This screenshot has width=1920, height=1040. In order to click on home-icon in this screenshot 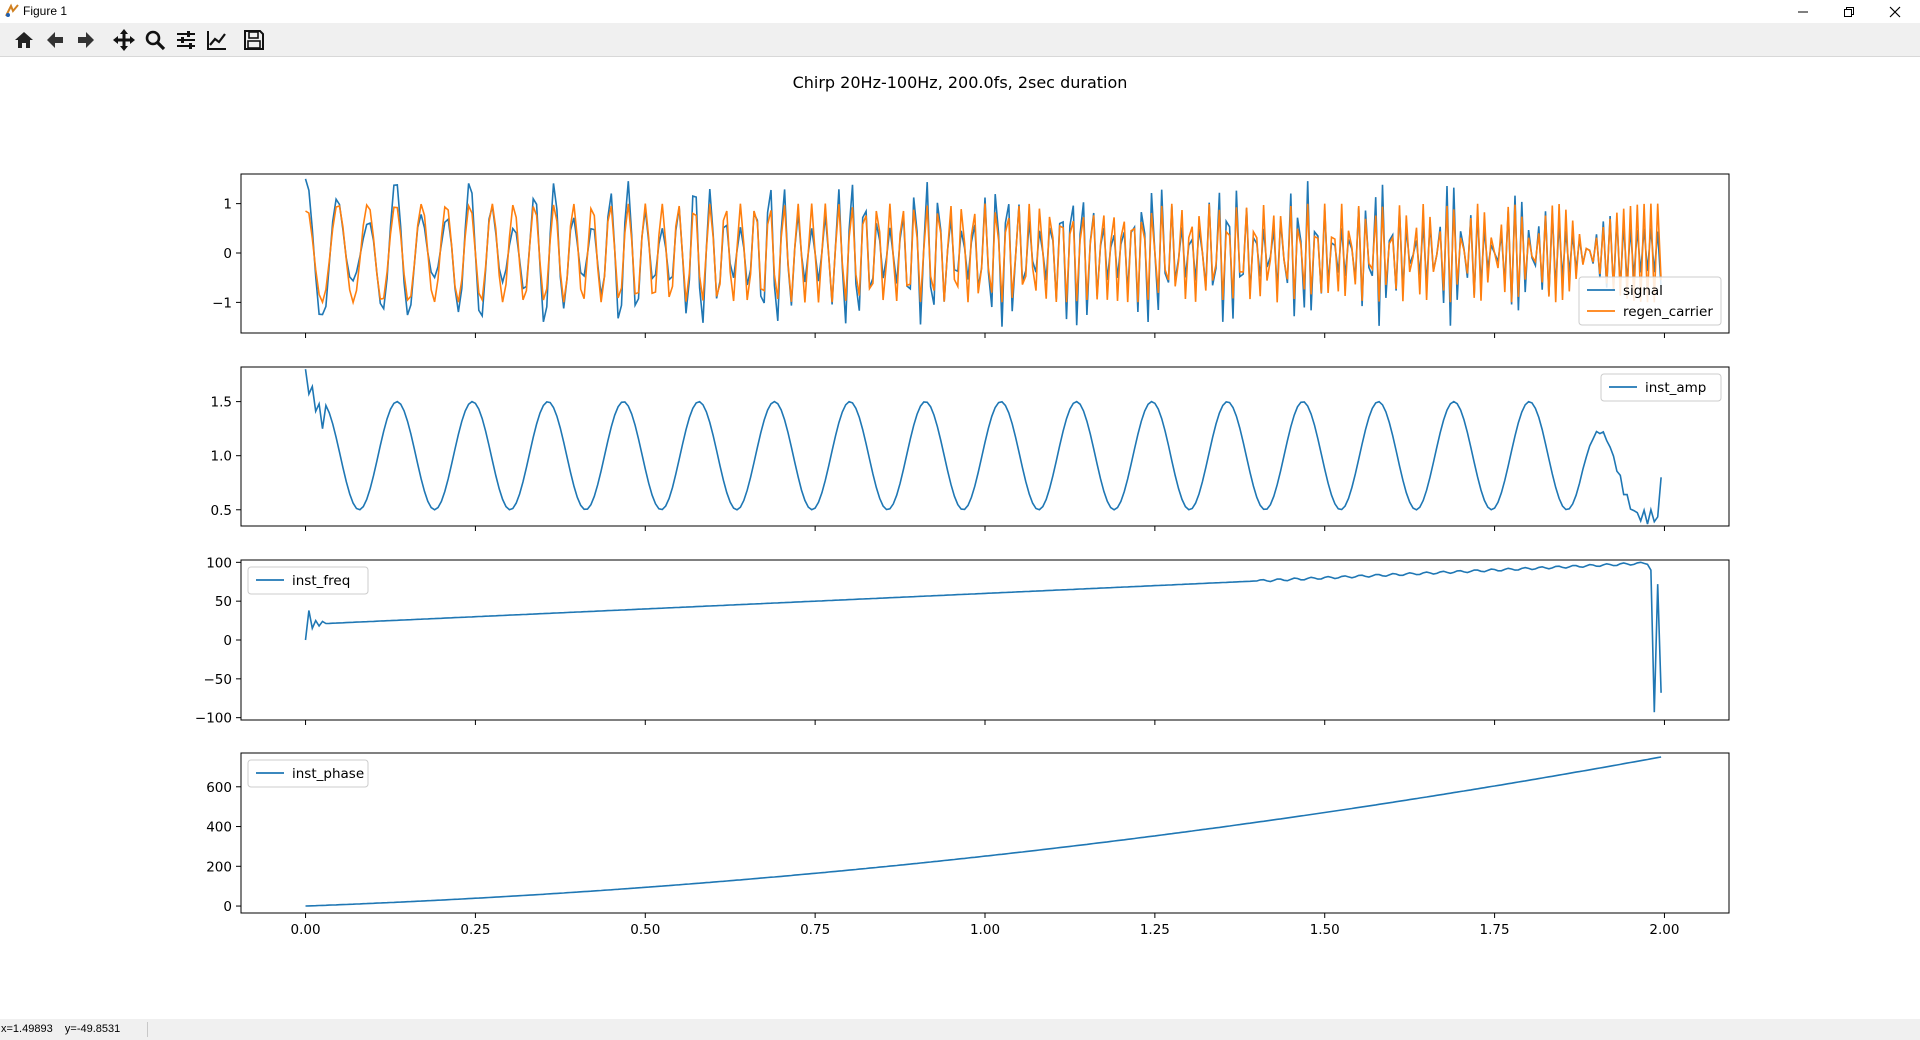, I will do `click(24, 40)`.